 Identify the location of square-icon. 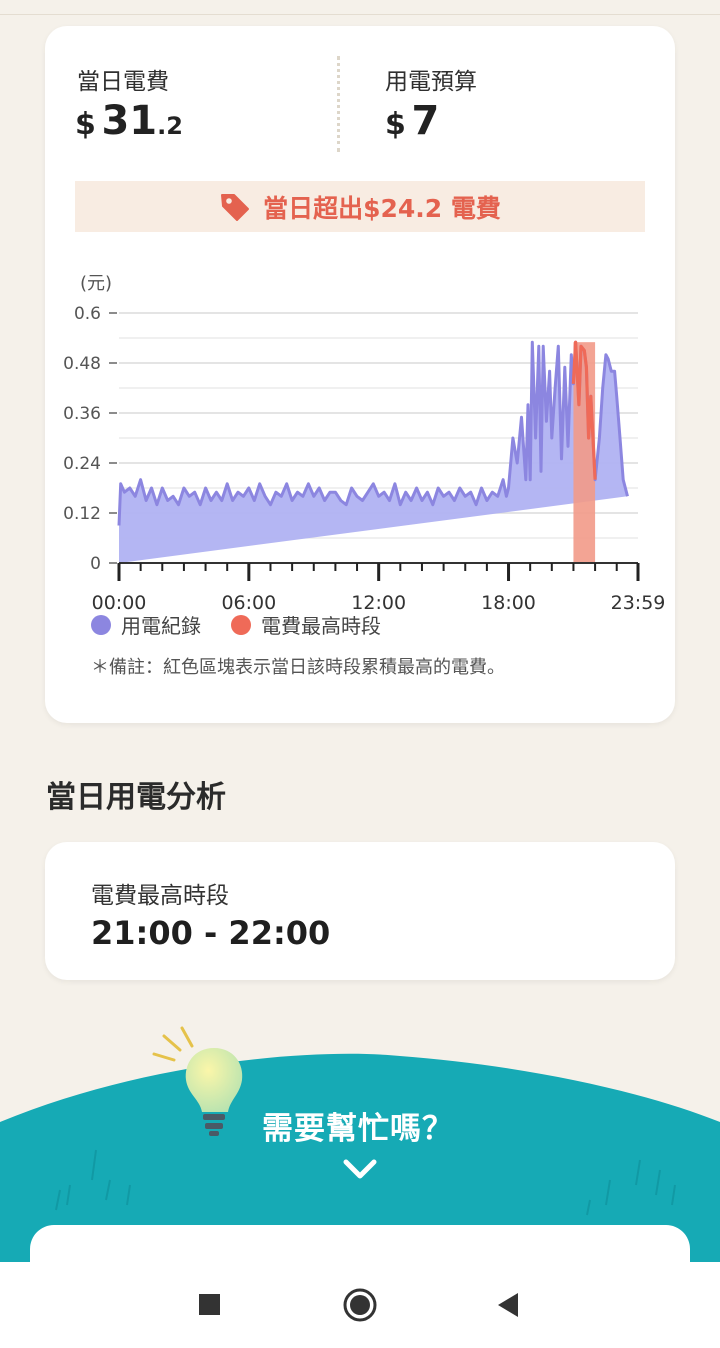
(209, 1304).